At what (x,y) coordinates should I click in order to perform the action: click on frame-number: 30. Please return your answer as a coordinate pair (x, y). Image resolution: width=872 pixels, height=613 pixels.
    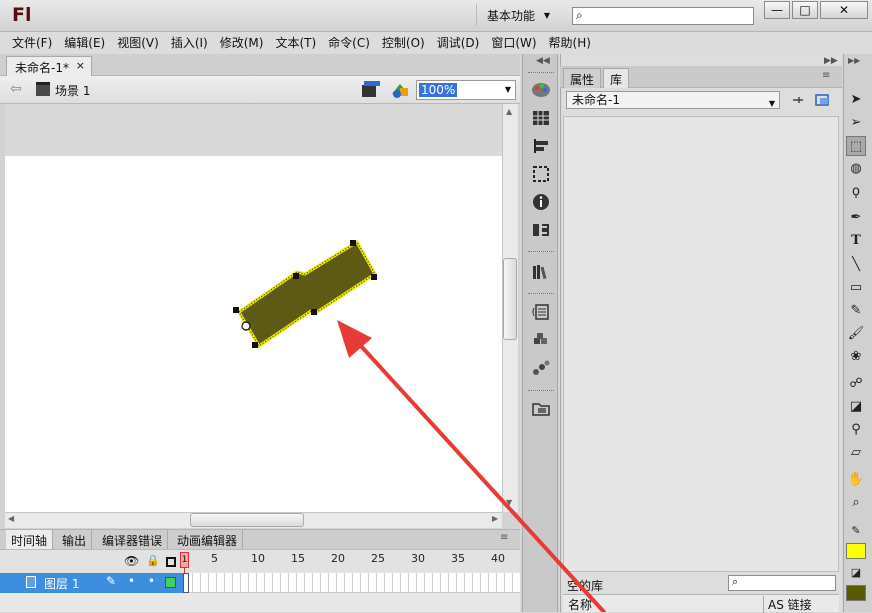
    Looking at the image, I should click on (418, 558).